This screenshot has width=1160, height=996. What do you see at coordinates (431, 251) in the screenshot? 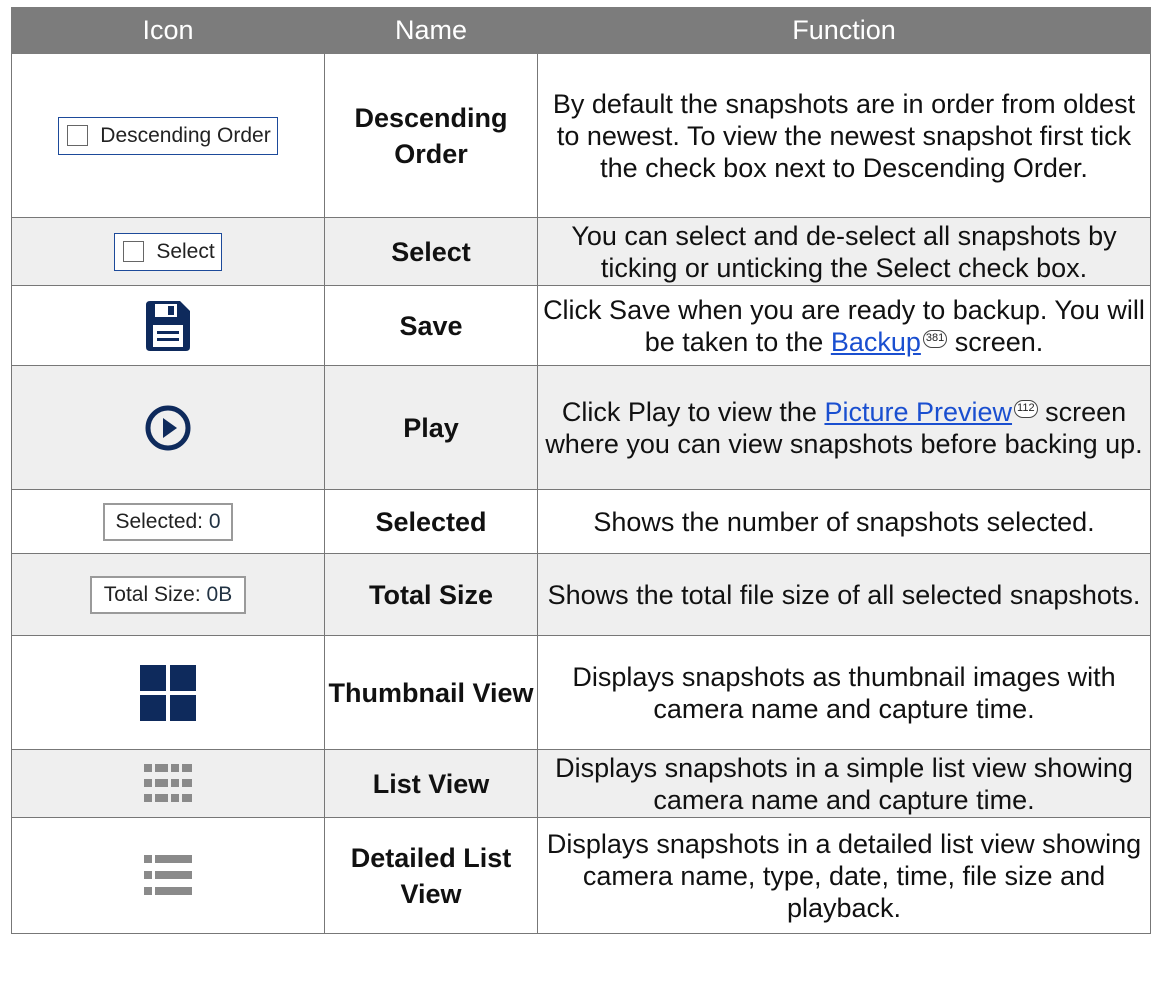
I see `name-cell: Select` at bounding box center [431, 251].